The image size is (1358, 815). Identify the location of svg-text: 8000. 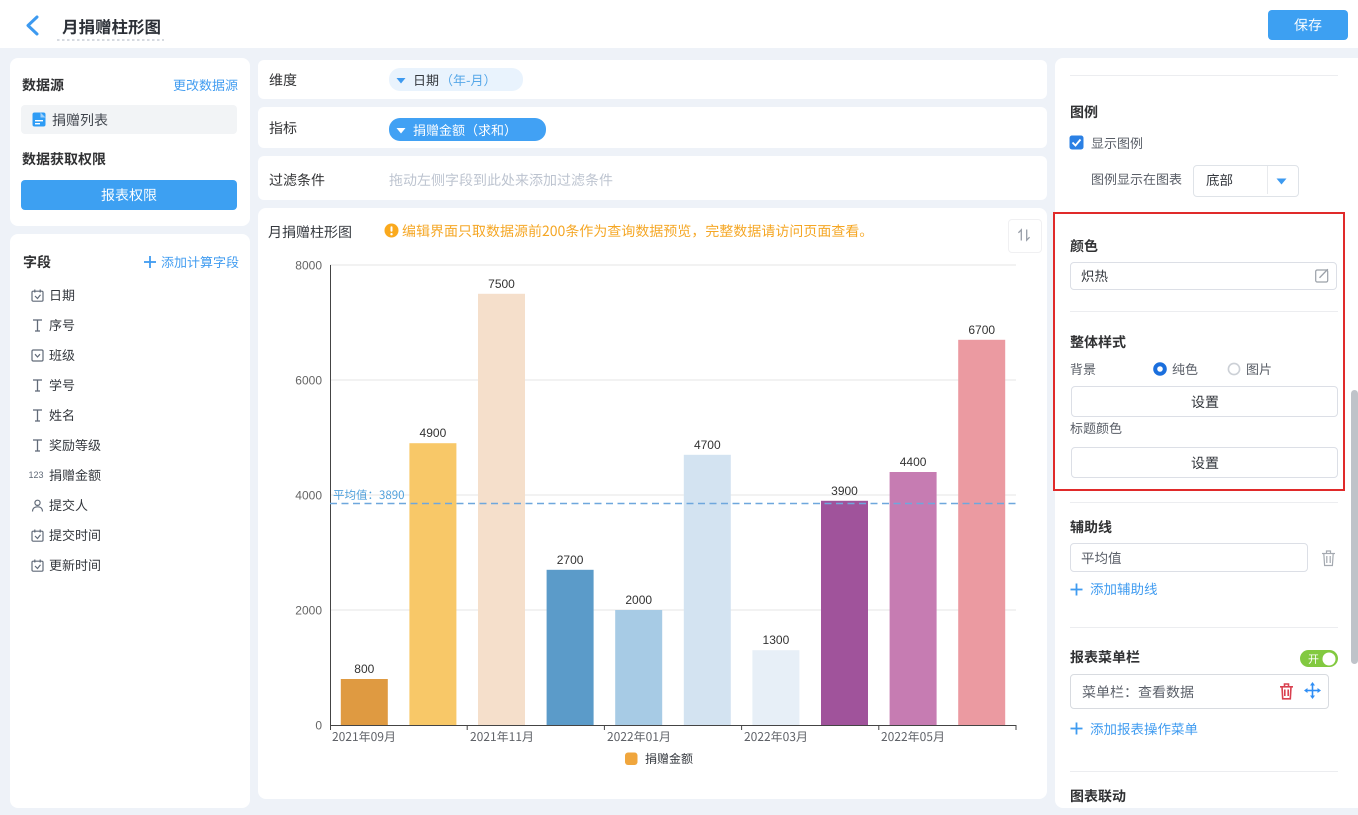
(308, 266).